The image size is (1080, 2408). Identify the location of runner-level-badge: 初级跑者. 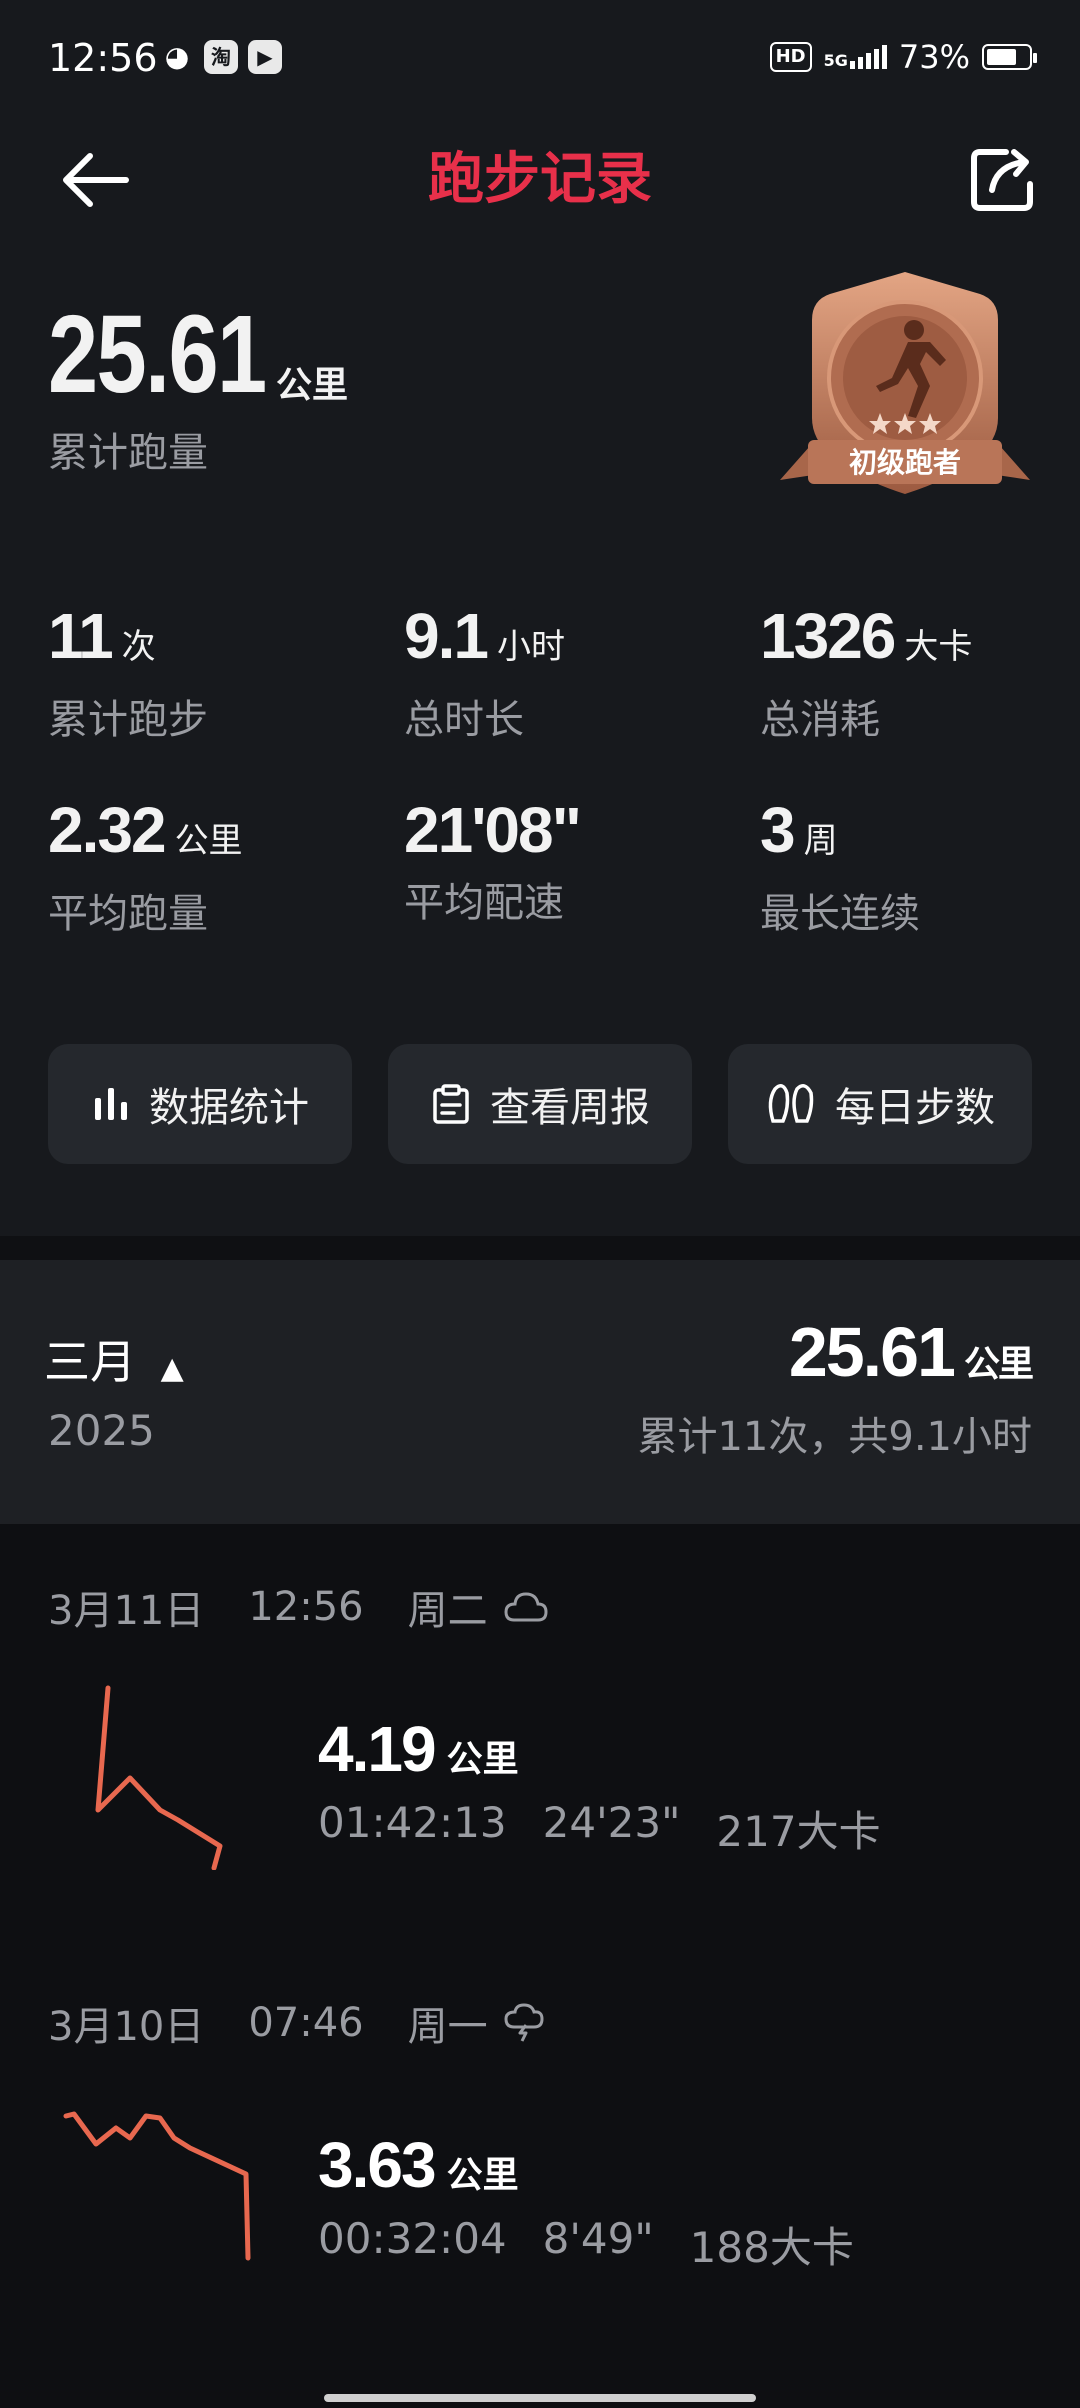
(905, 388).